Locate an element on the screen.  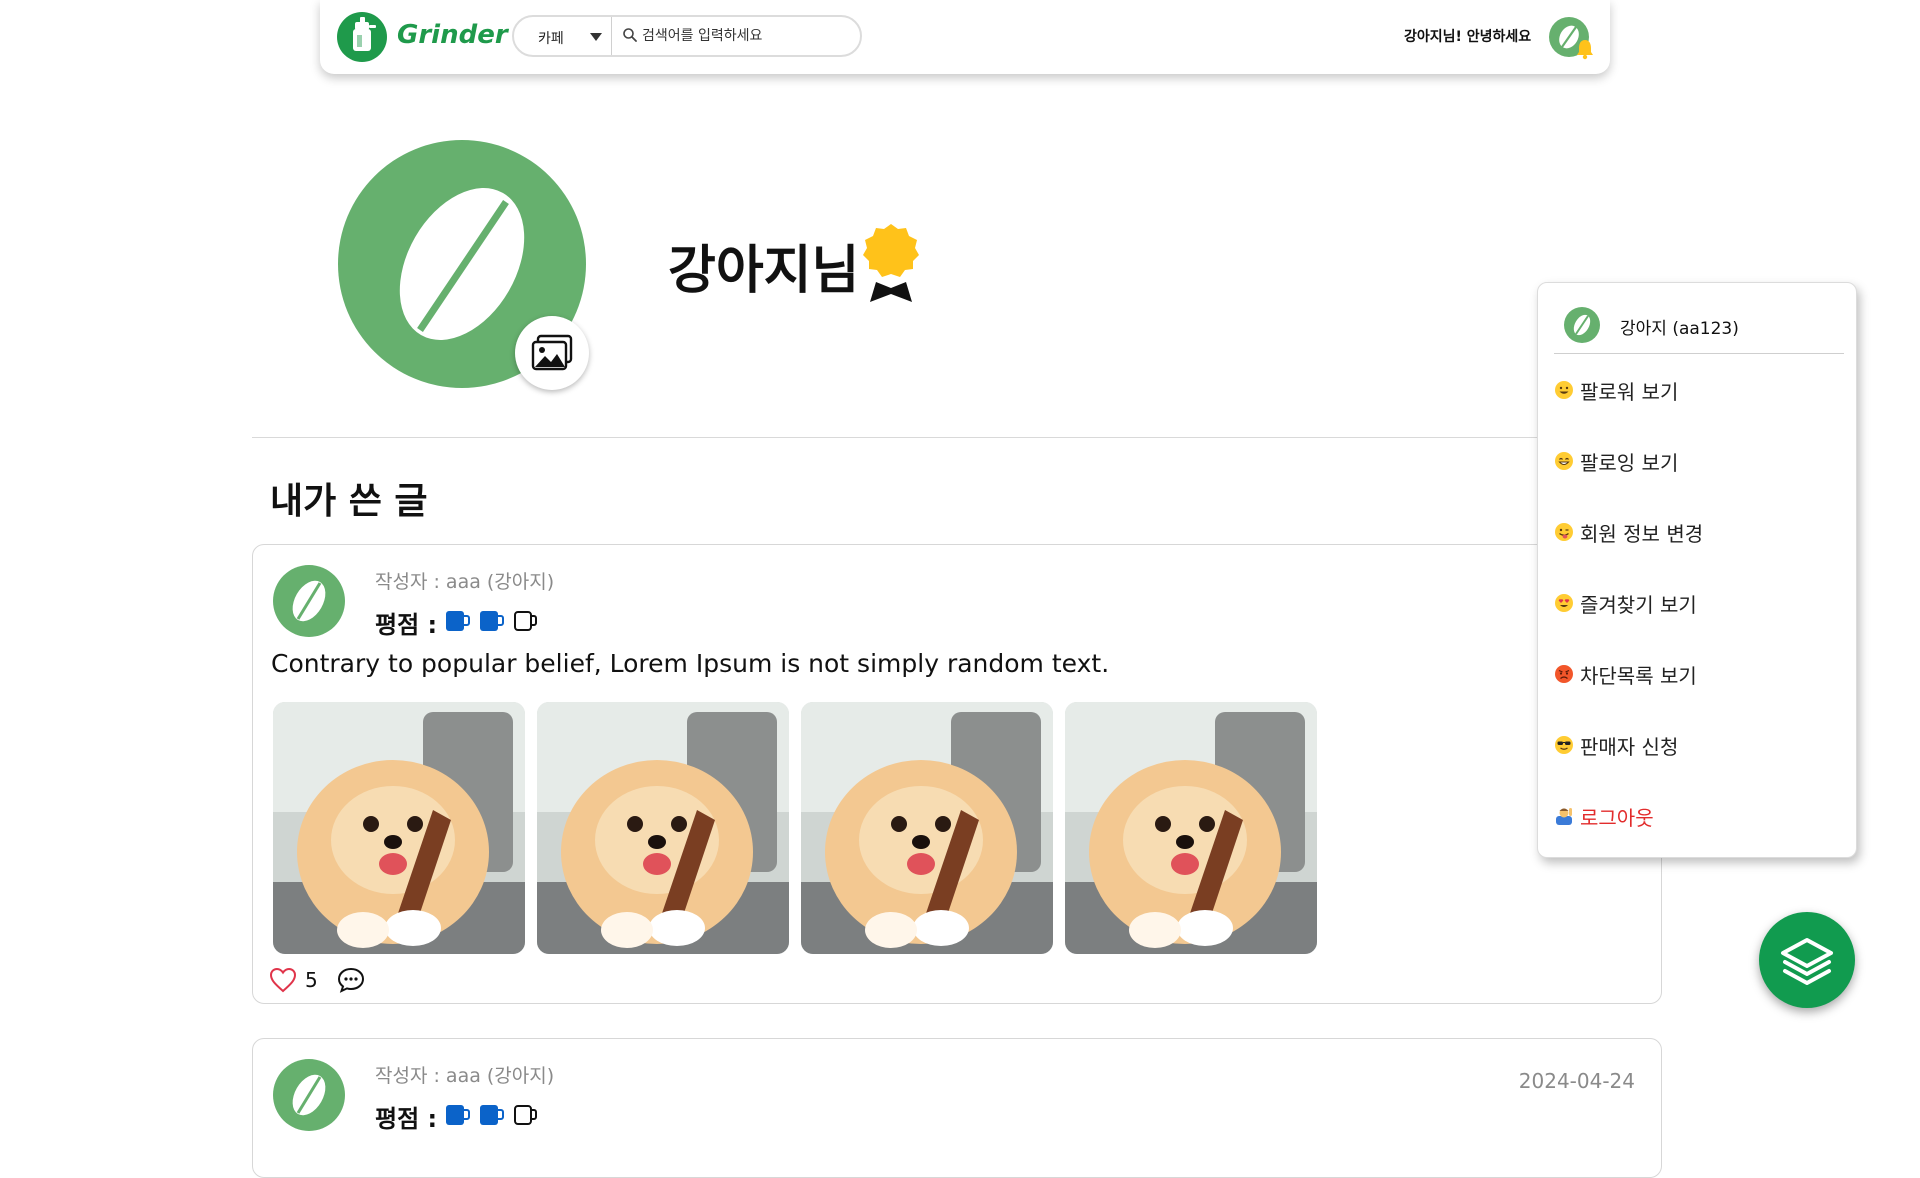
menu-item-edit-profile: 회원 정보 변경 is located at coordinates (1628, 532).